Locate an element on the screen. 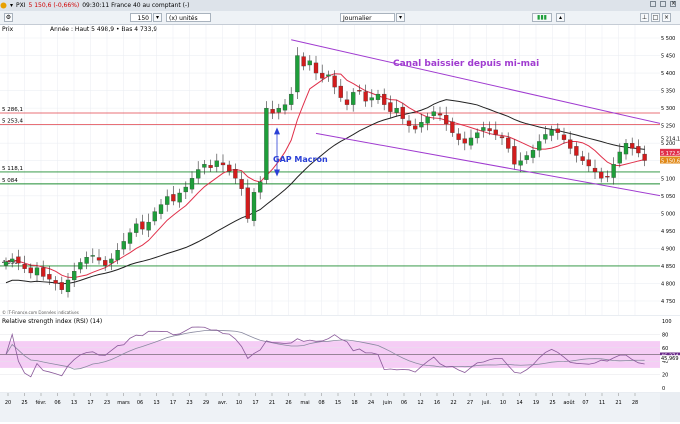 This screenshot has width=680, height=424. last-quote: 5 150,6 (-0,66%) is located at coordinates (54, 5).